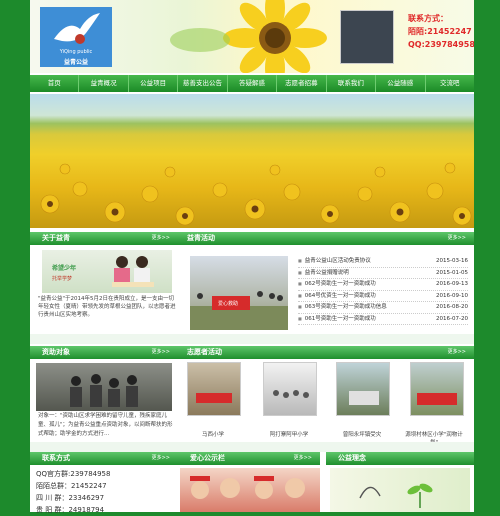 This screenshot has width=500, height=516. I want to click on aid-header: 资助对象 更多>>, so click(104, 352).